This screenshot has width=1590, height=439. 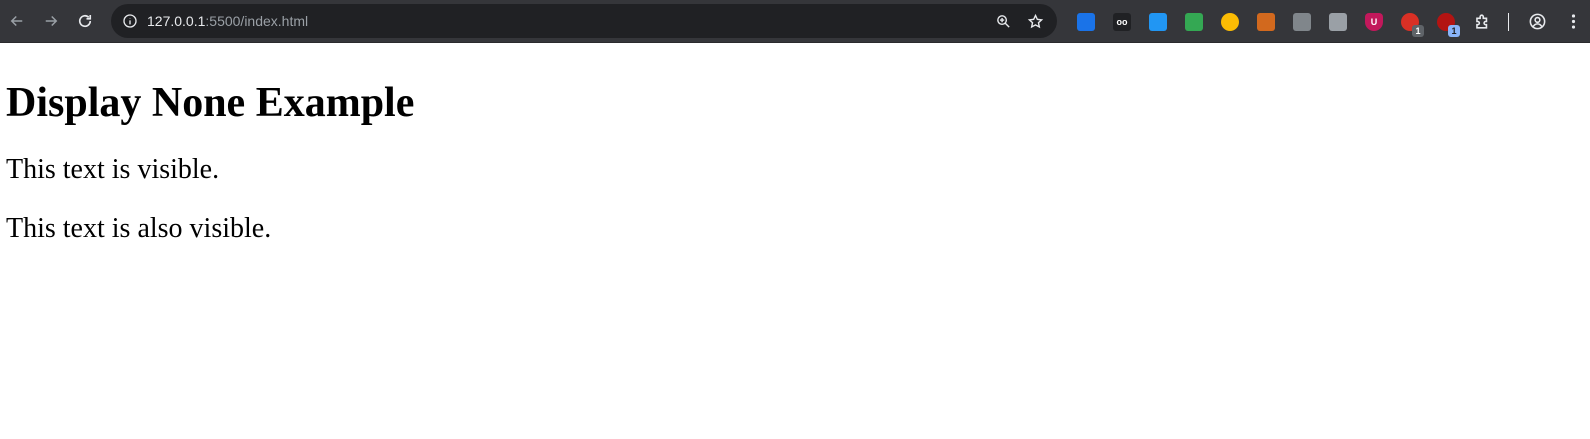 I want to click on ext-gray-extension, so click(x=1302, y=22).